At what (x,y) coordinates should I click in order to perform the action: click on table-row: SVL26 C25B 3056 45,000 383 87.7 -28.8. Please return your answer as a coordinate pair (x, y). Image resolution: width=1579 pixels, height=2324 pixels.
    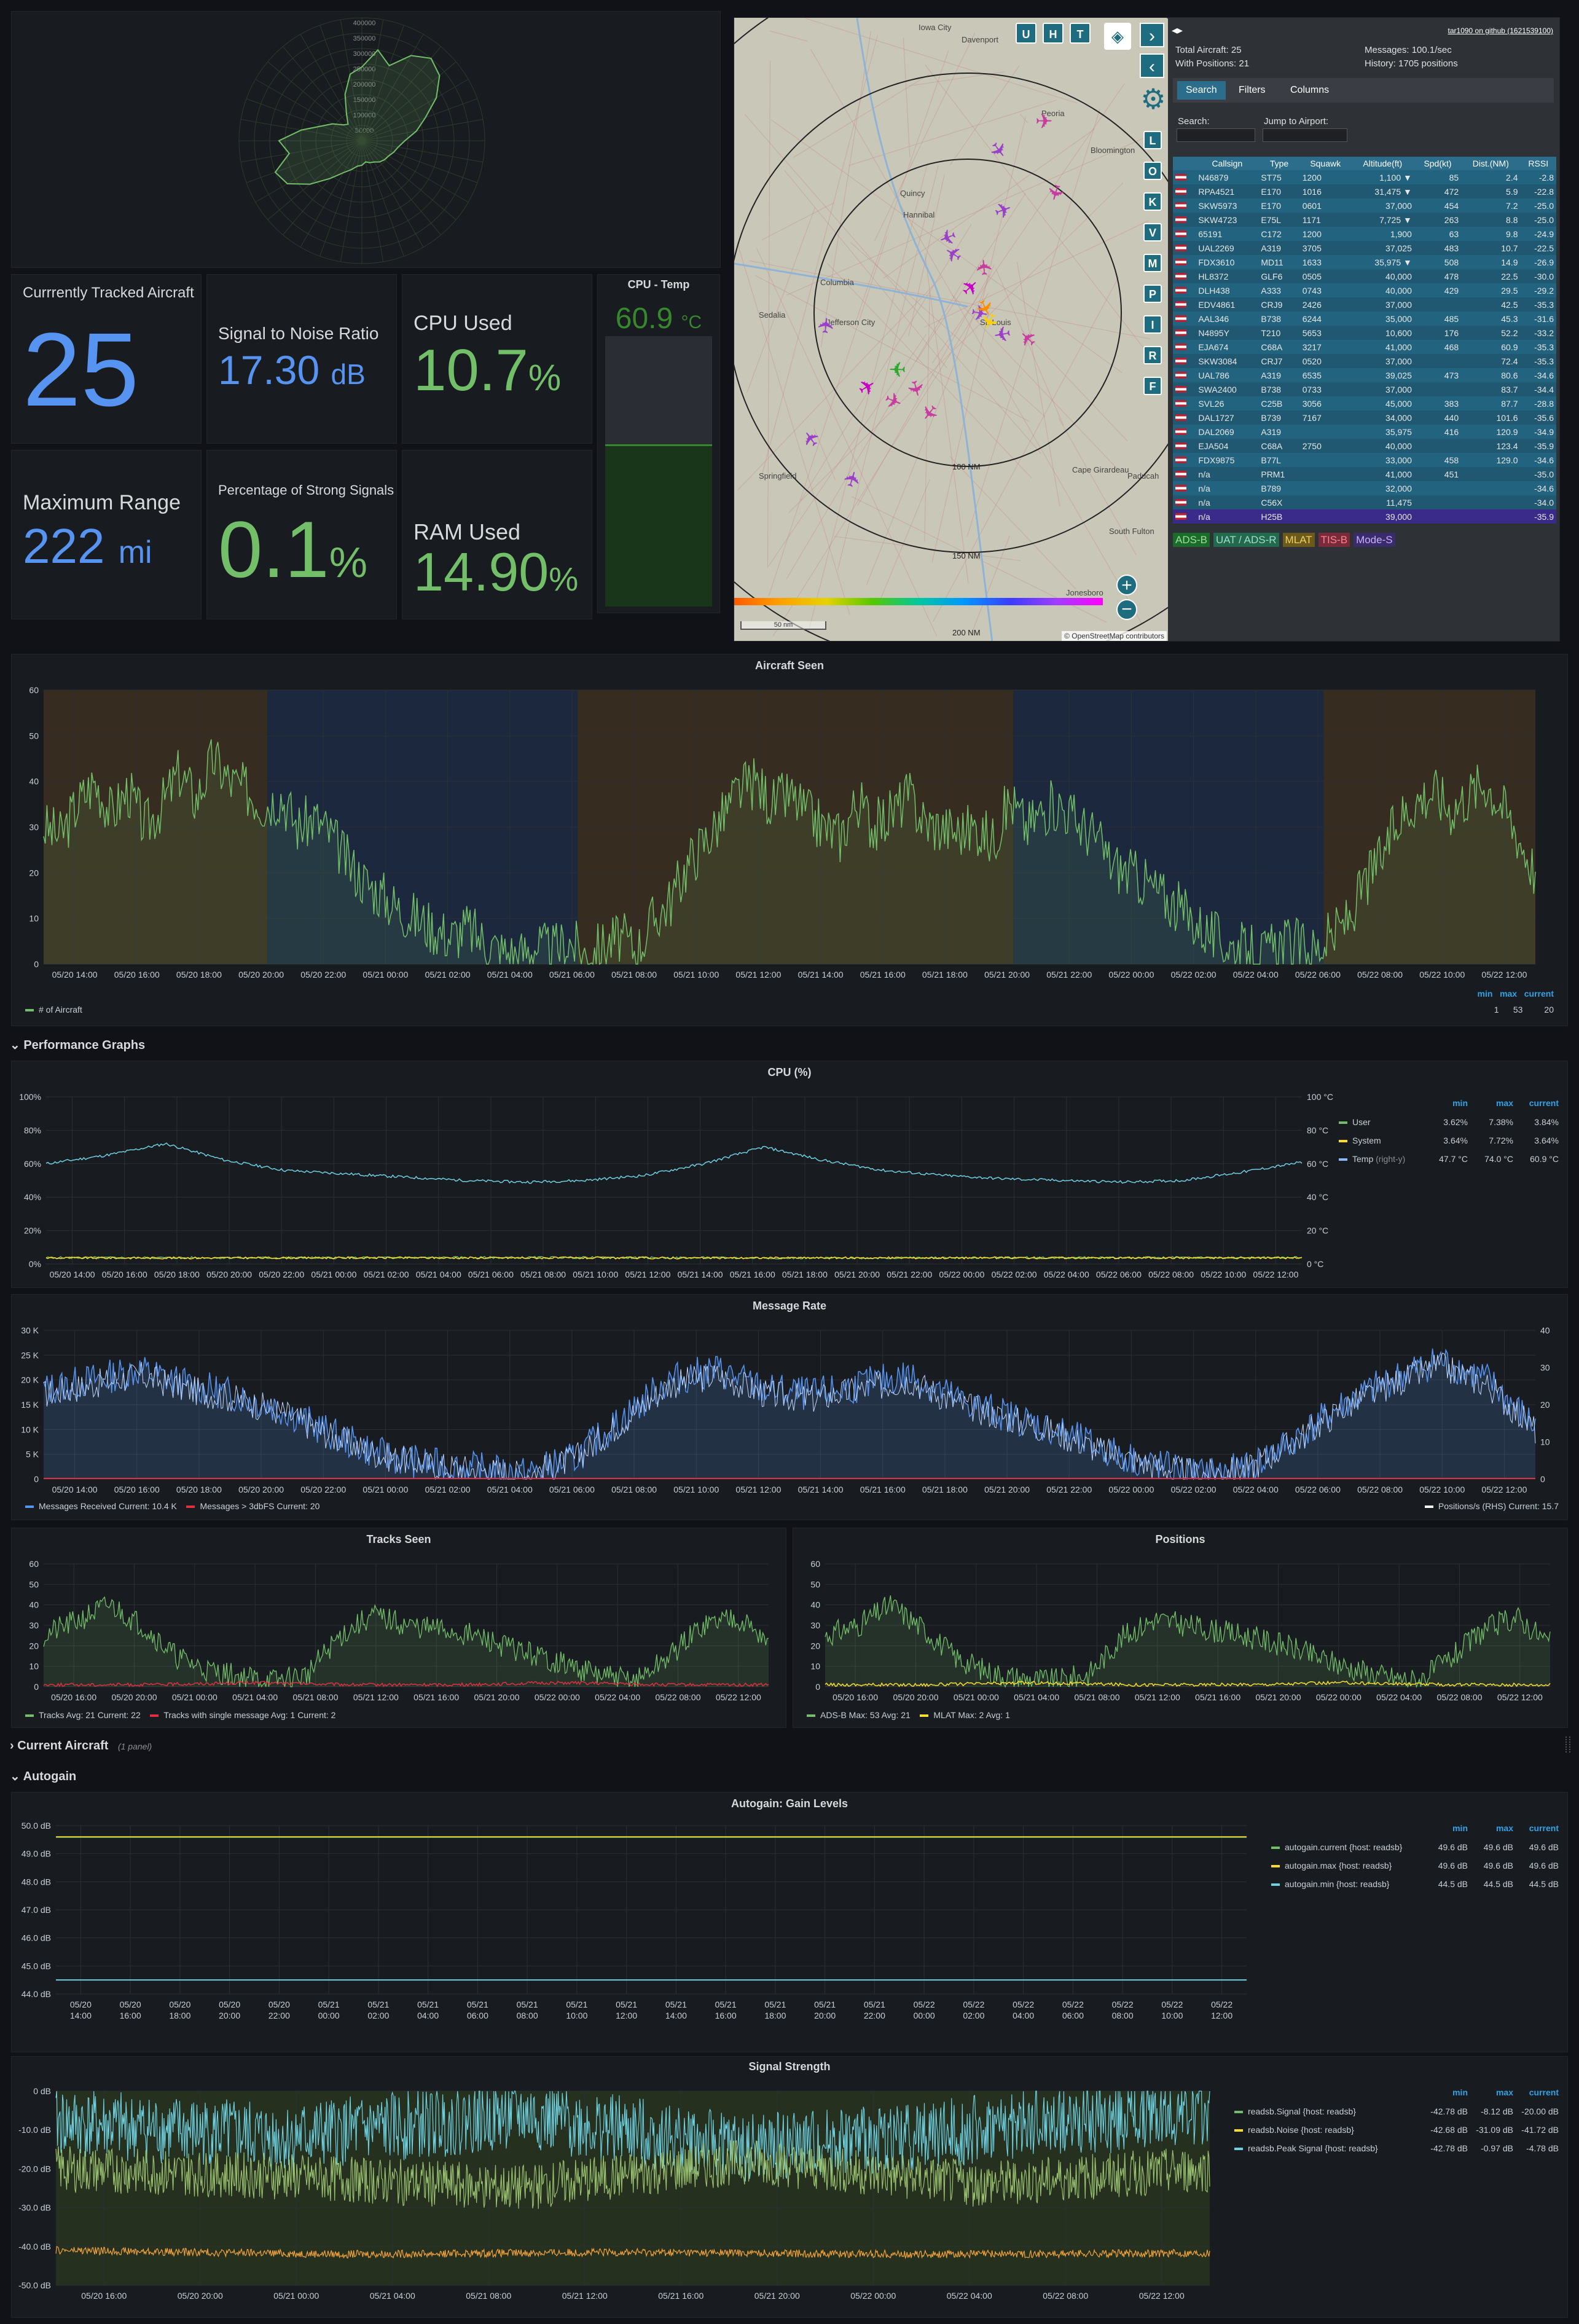
    Looking at the image, I should click on (1364, 403).